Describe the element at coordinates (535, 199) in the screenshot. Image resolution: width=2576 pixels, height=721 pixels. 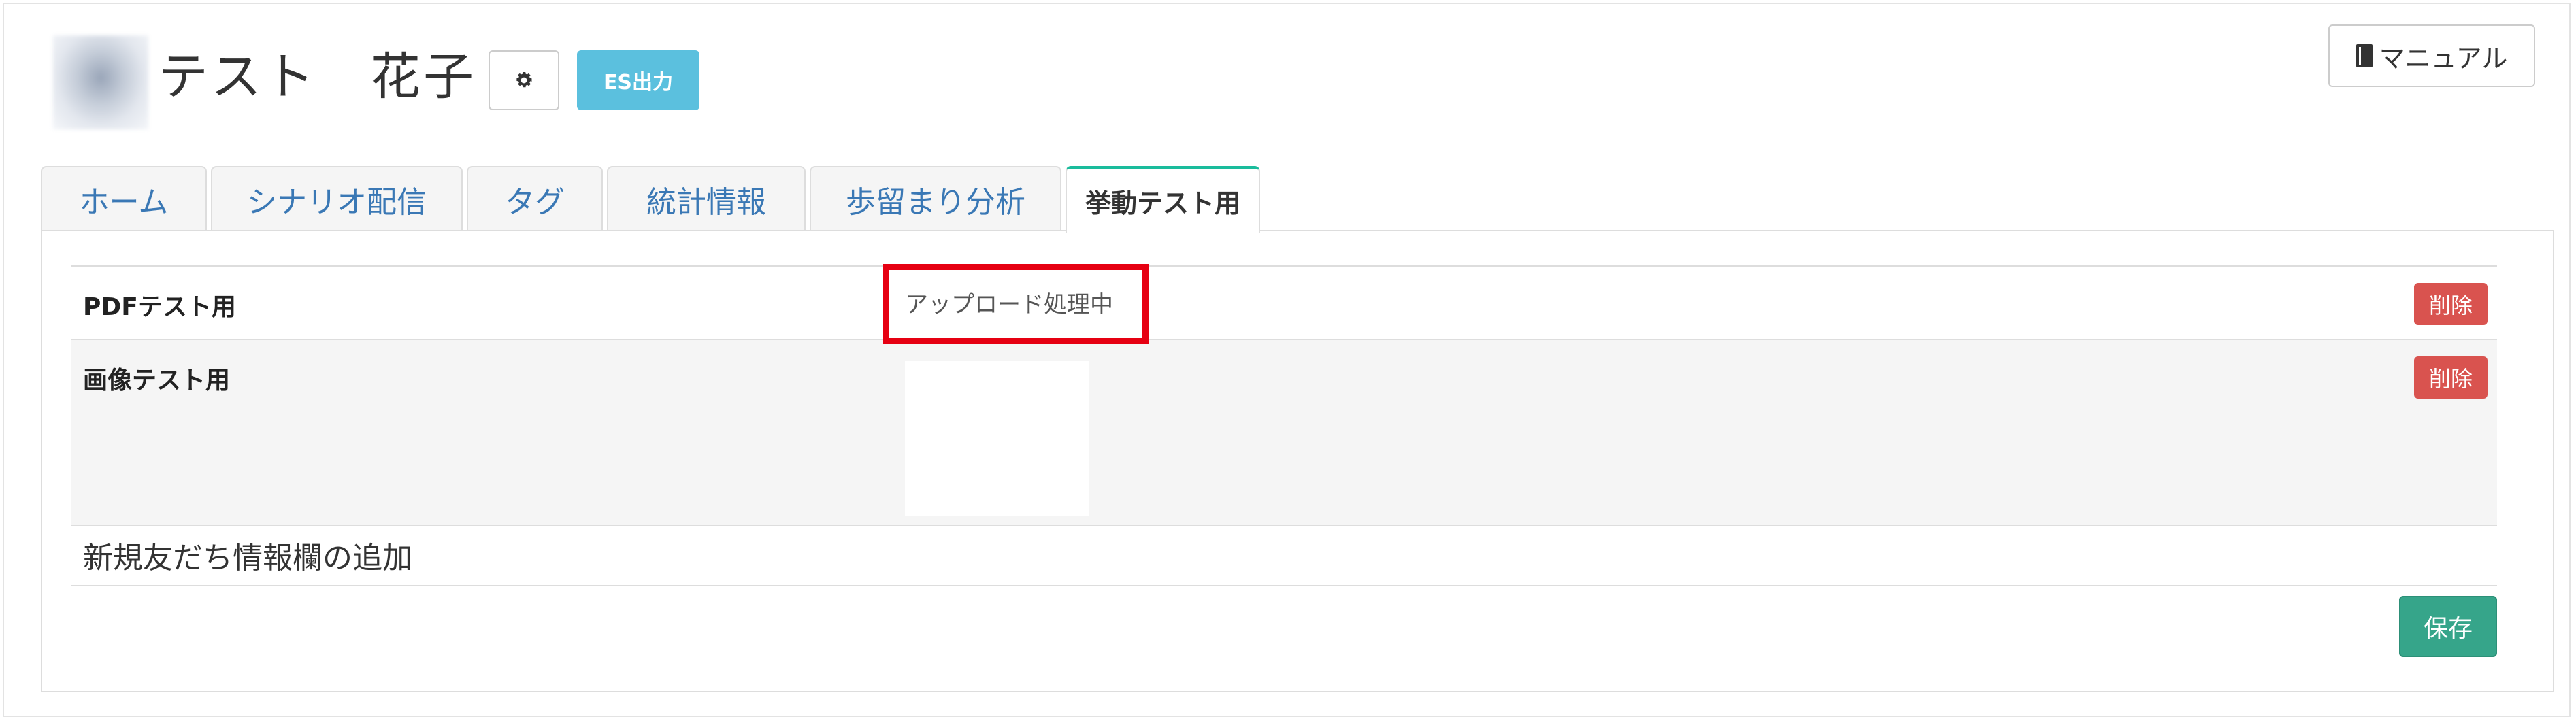
I see `tab-tag: タグ` at that location.